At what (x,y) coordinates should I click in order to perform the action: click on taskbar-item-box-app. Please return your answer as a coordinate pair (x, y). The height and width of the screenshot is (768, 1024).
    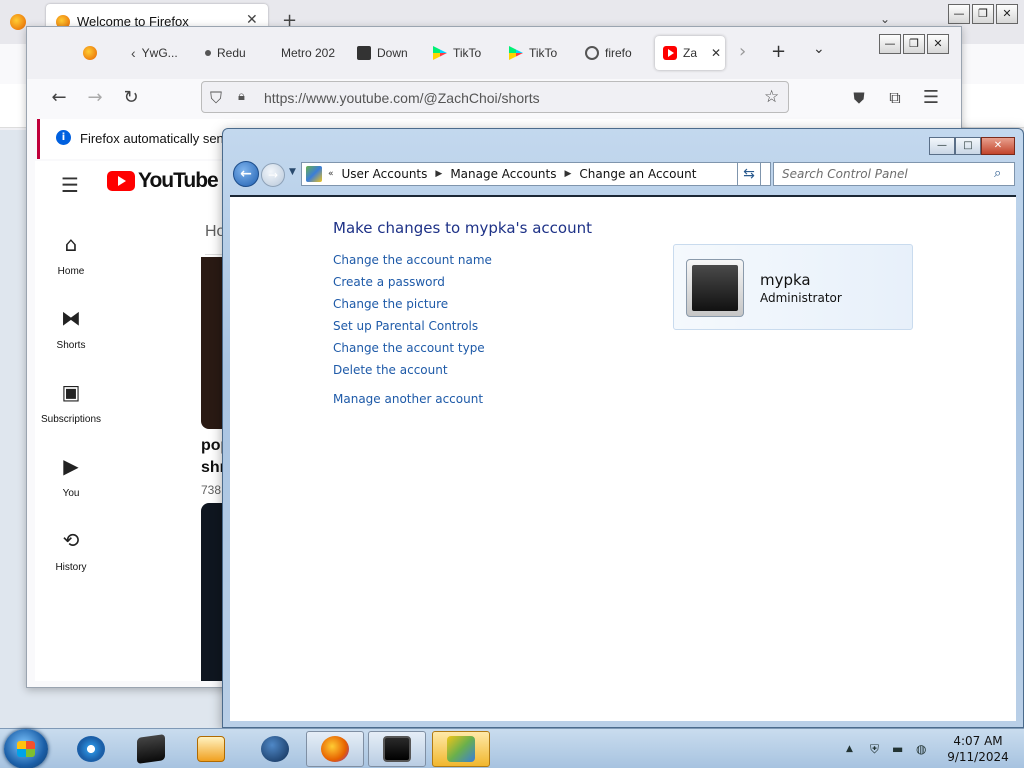
    Looking at the image, I should click on (151, 749).